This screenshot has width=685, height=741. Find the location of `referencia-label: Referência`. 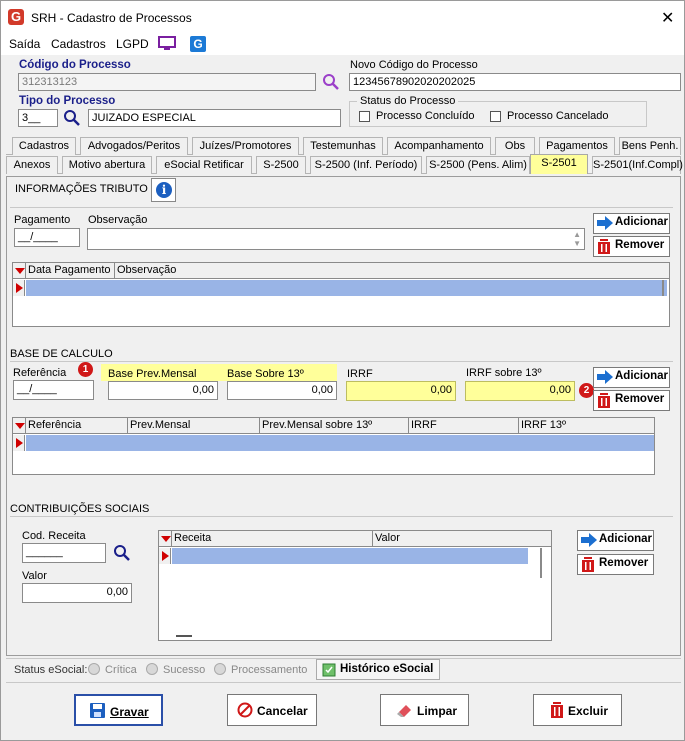

referencia-label: Referência is located at coordinates (40, 373).